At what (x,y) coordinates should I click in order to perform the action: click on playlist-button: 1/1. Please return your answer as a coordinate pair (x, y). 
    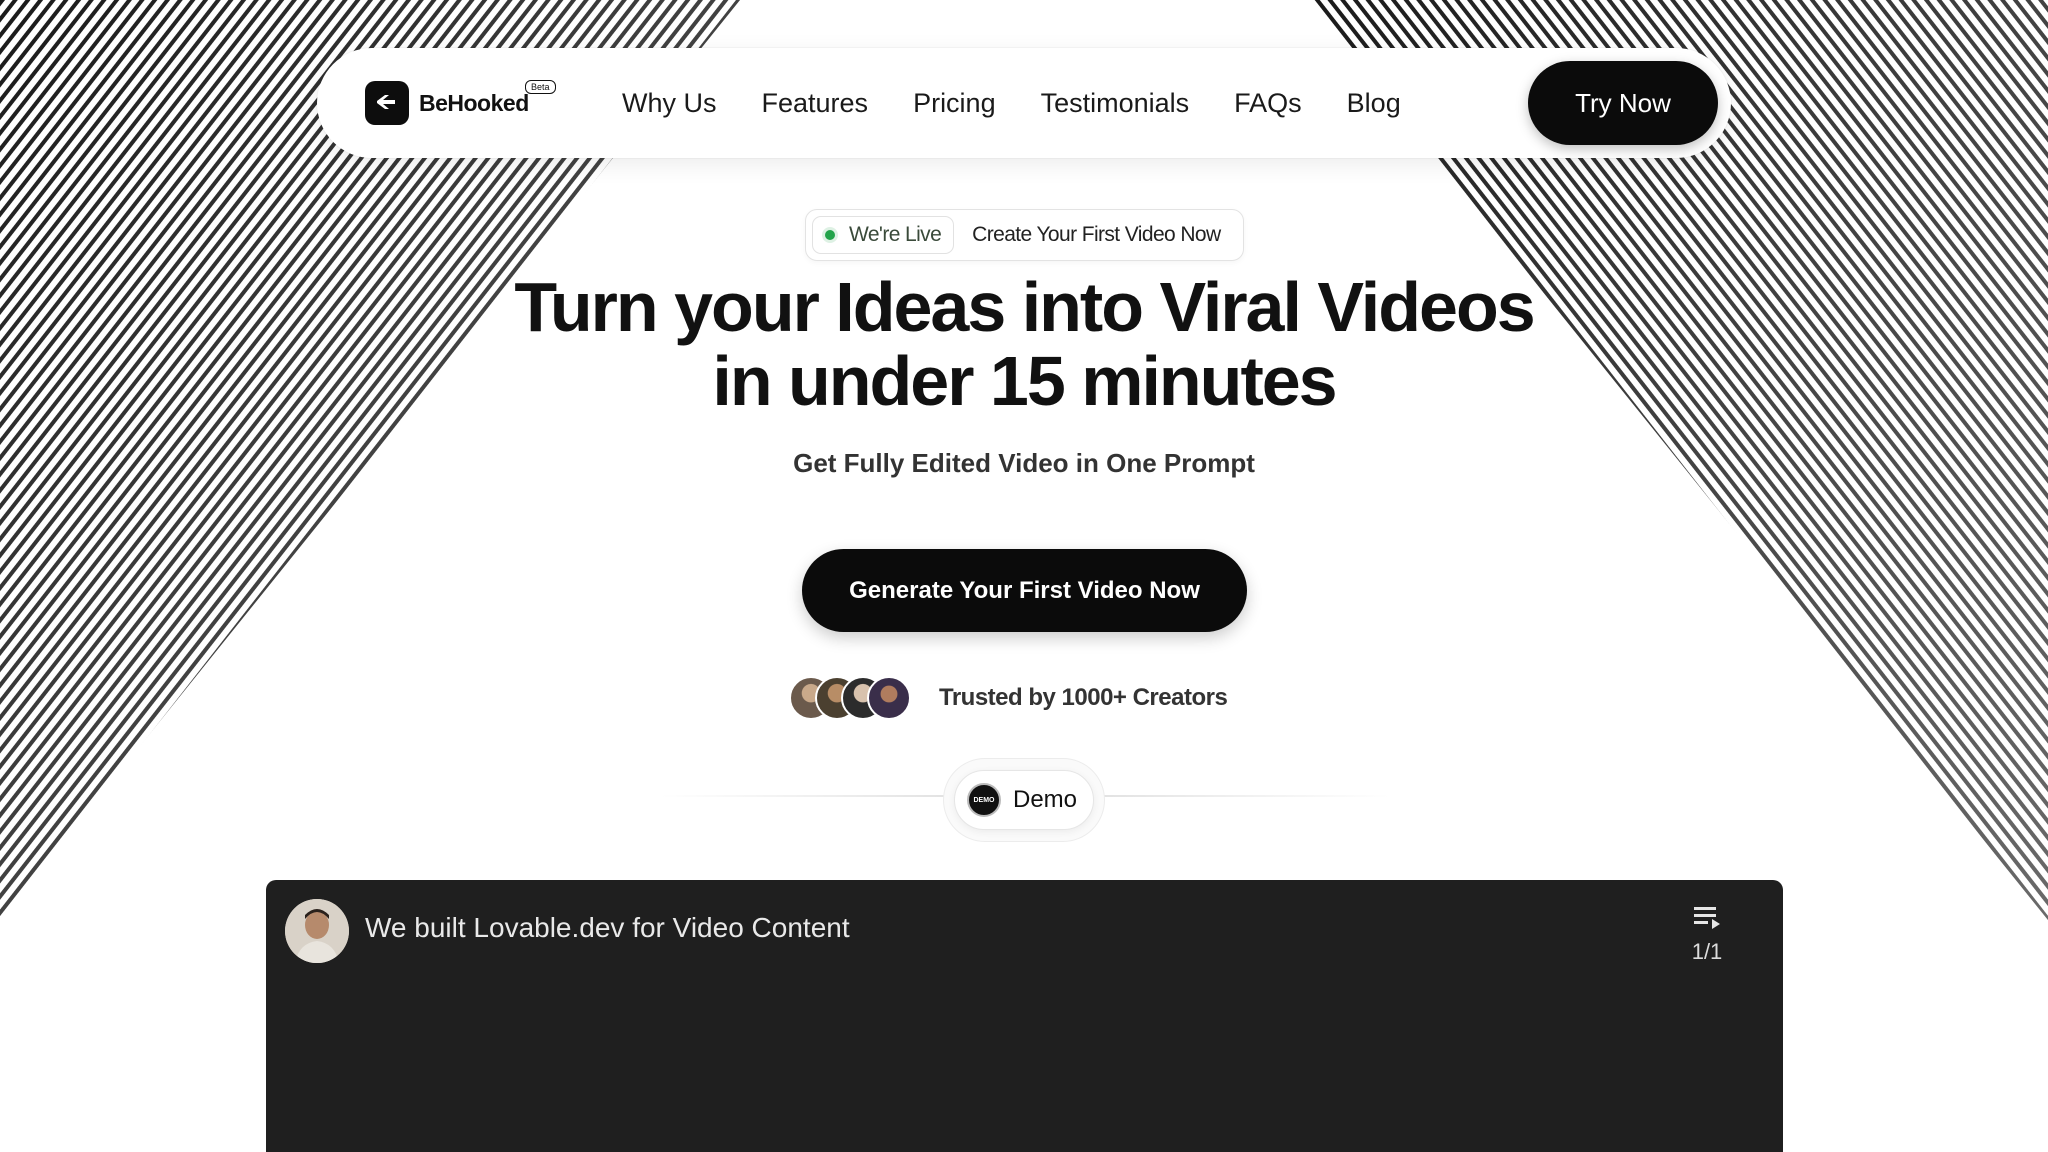
    Looking at the image, I should click on (1707, 934).